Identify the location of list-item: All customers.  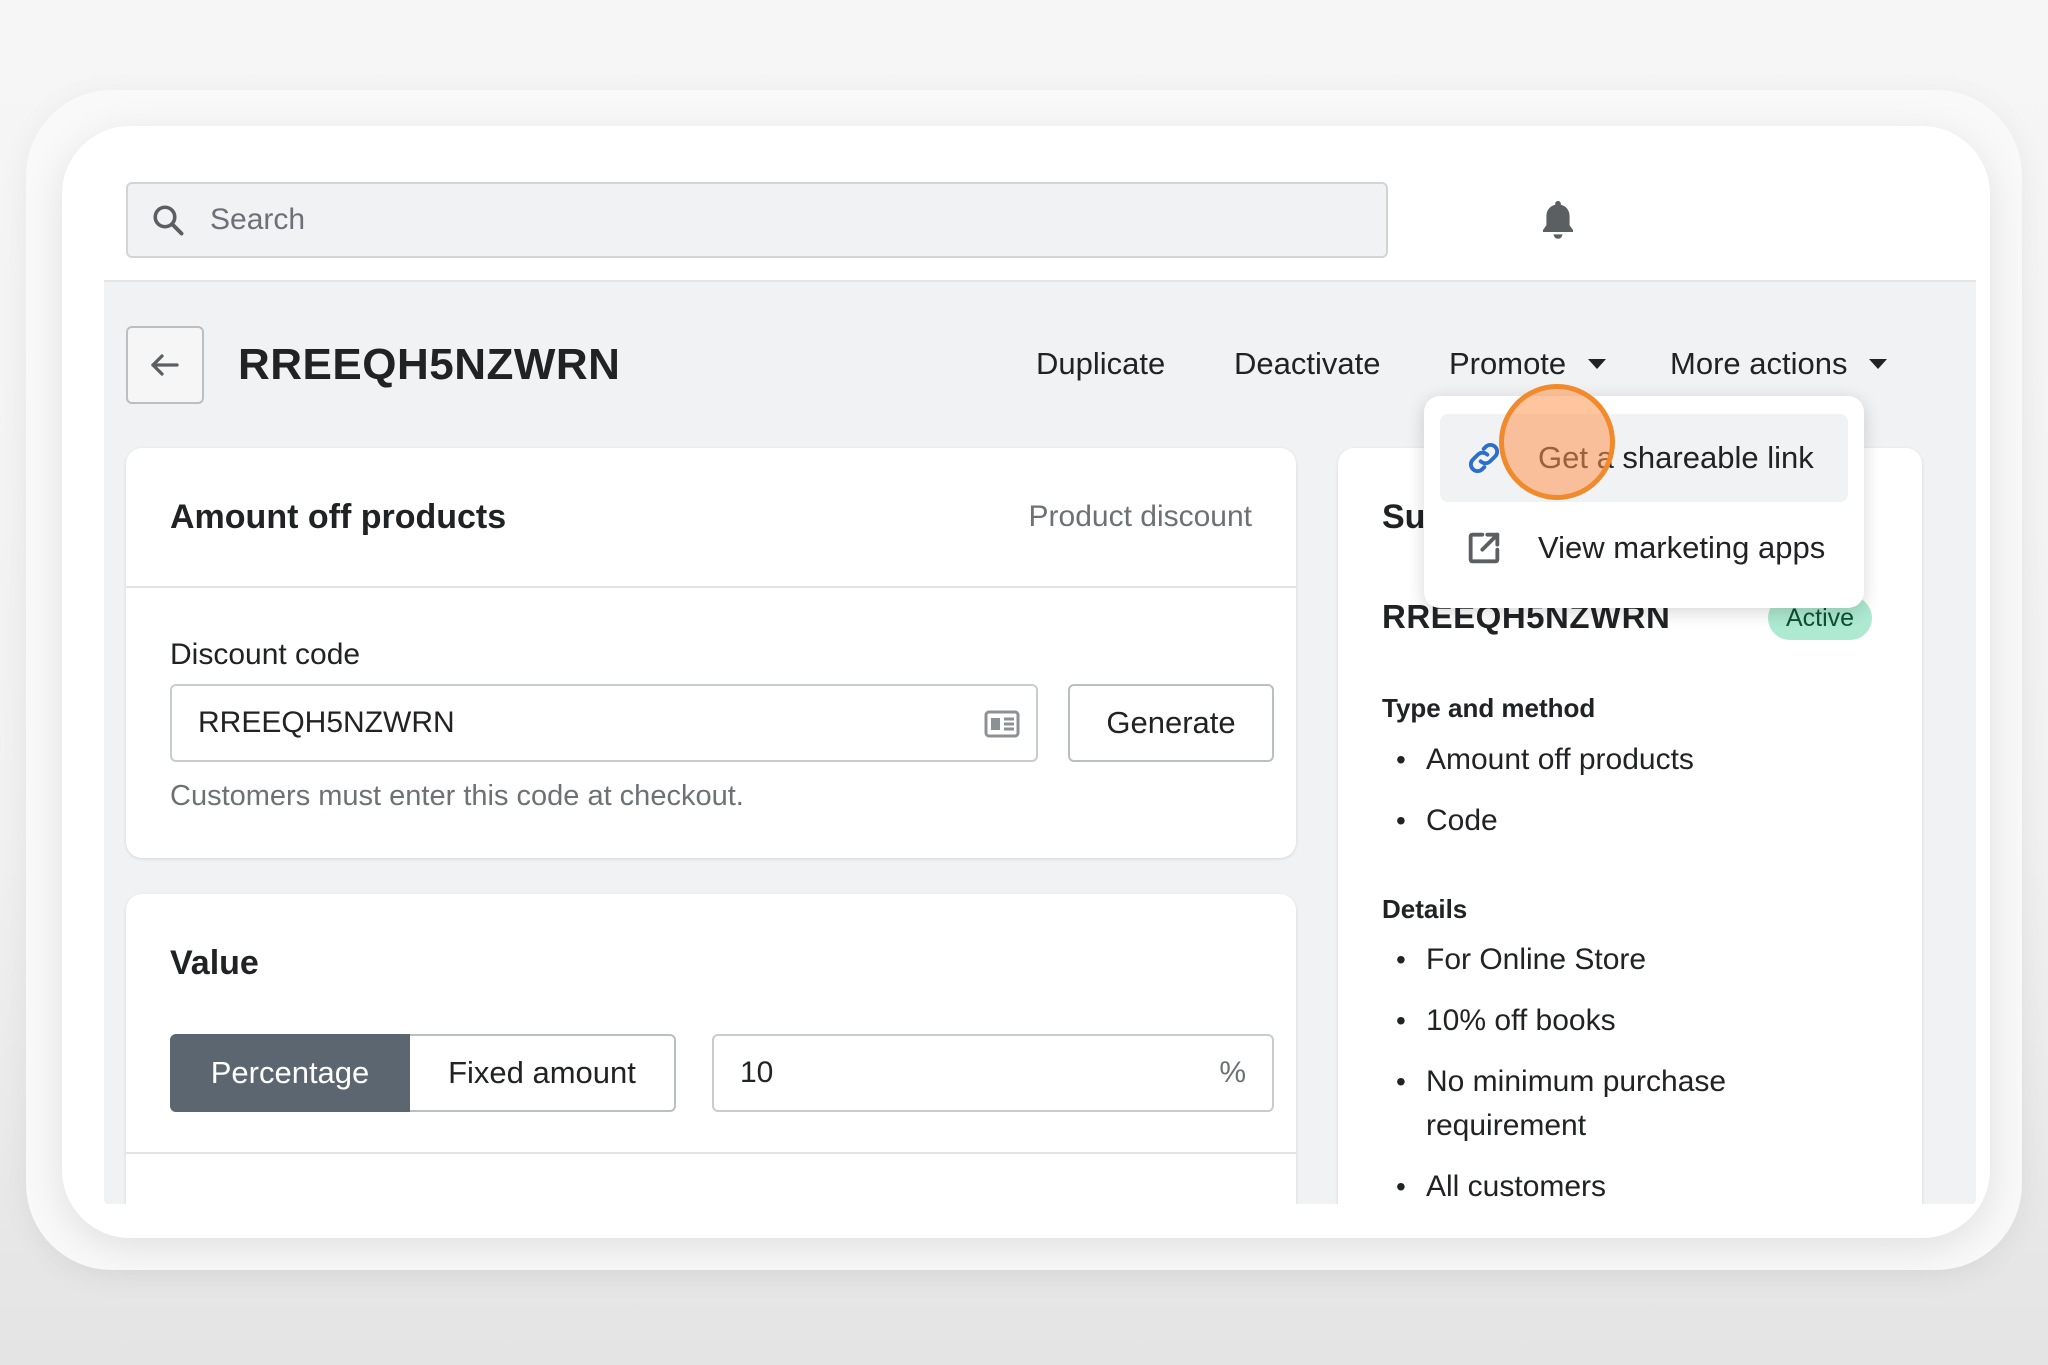
(1612, 1184).